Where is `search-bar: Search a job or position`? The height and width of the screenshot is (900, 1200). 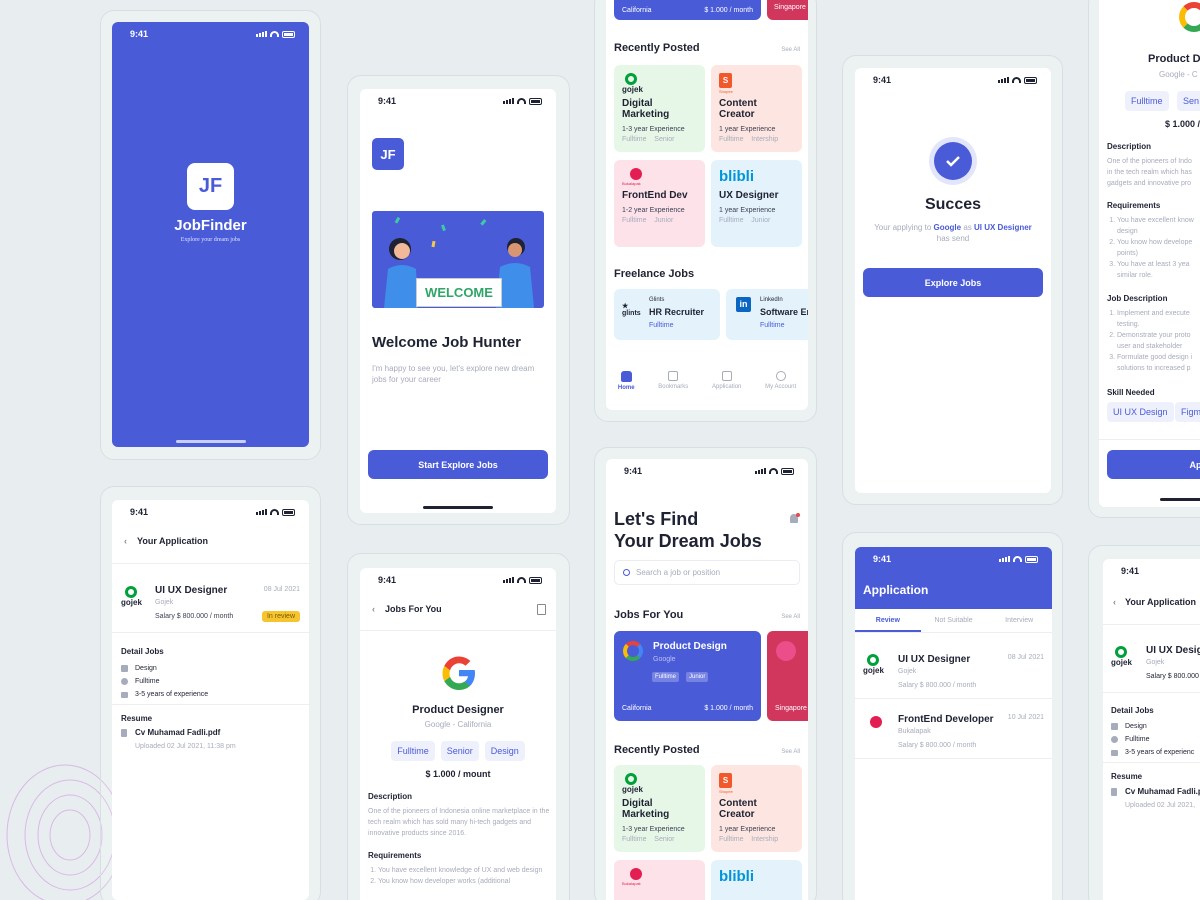
search-bar: Search a job or position is located at coordinates (707, 572).